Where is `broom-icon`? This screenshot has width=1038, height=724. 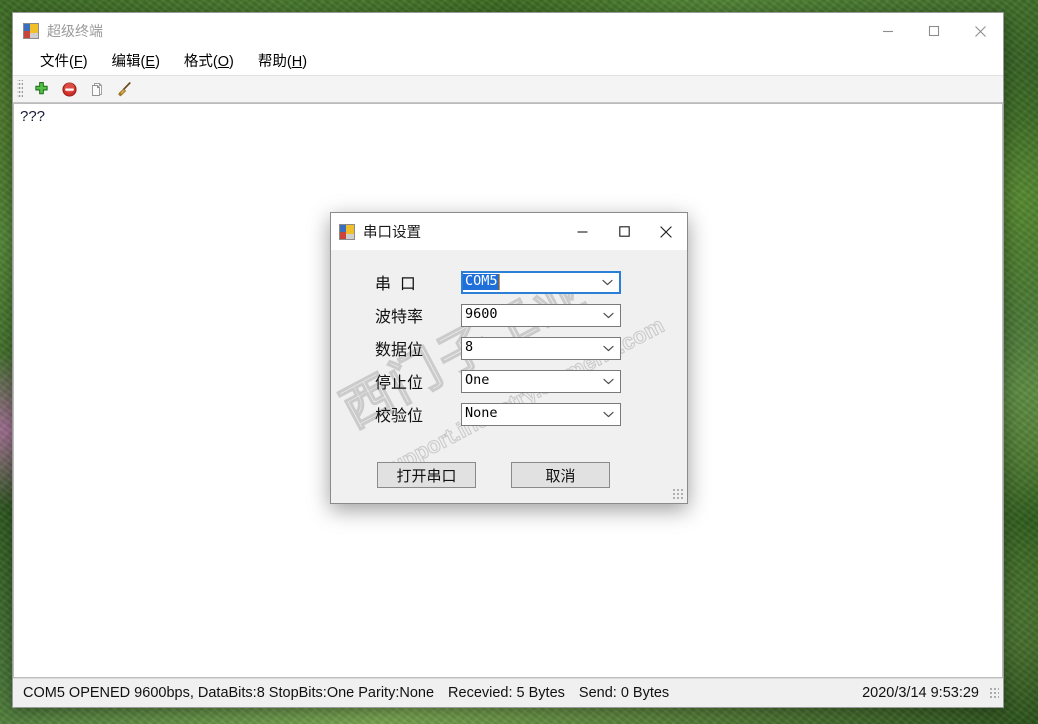
broom-icon is located at coordinates (124, 89).